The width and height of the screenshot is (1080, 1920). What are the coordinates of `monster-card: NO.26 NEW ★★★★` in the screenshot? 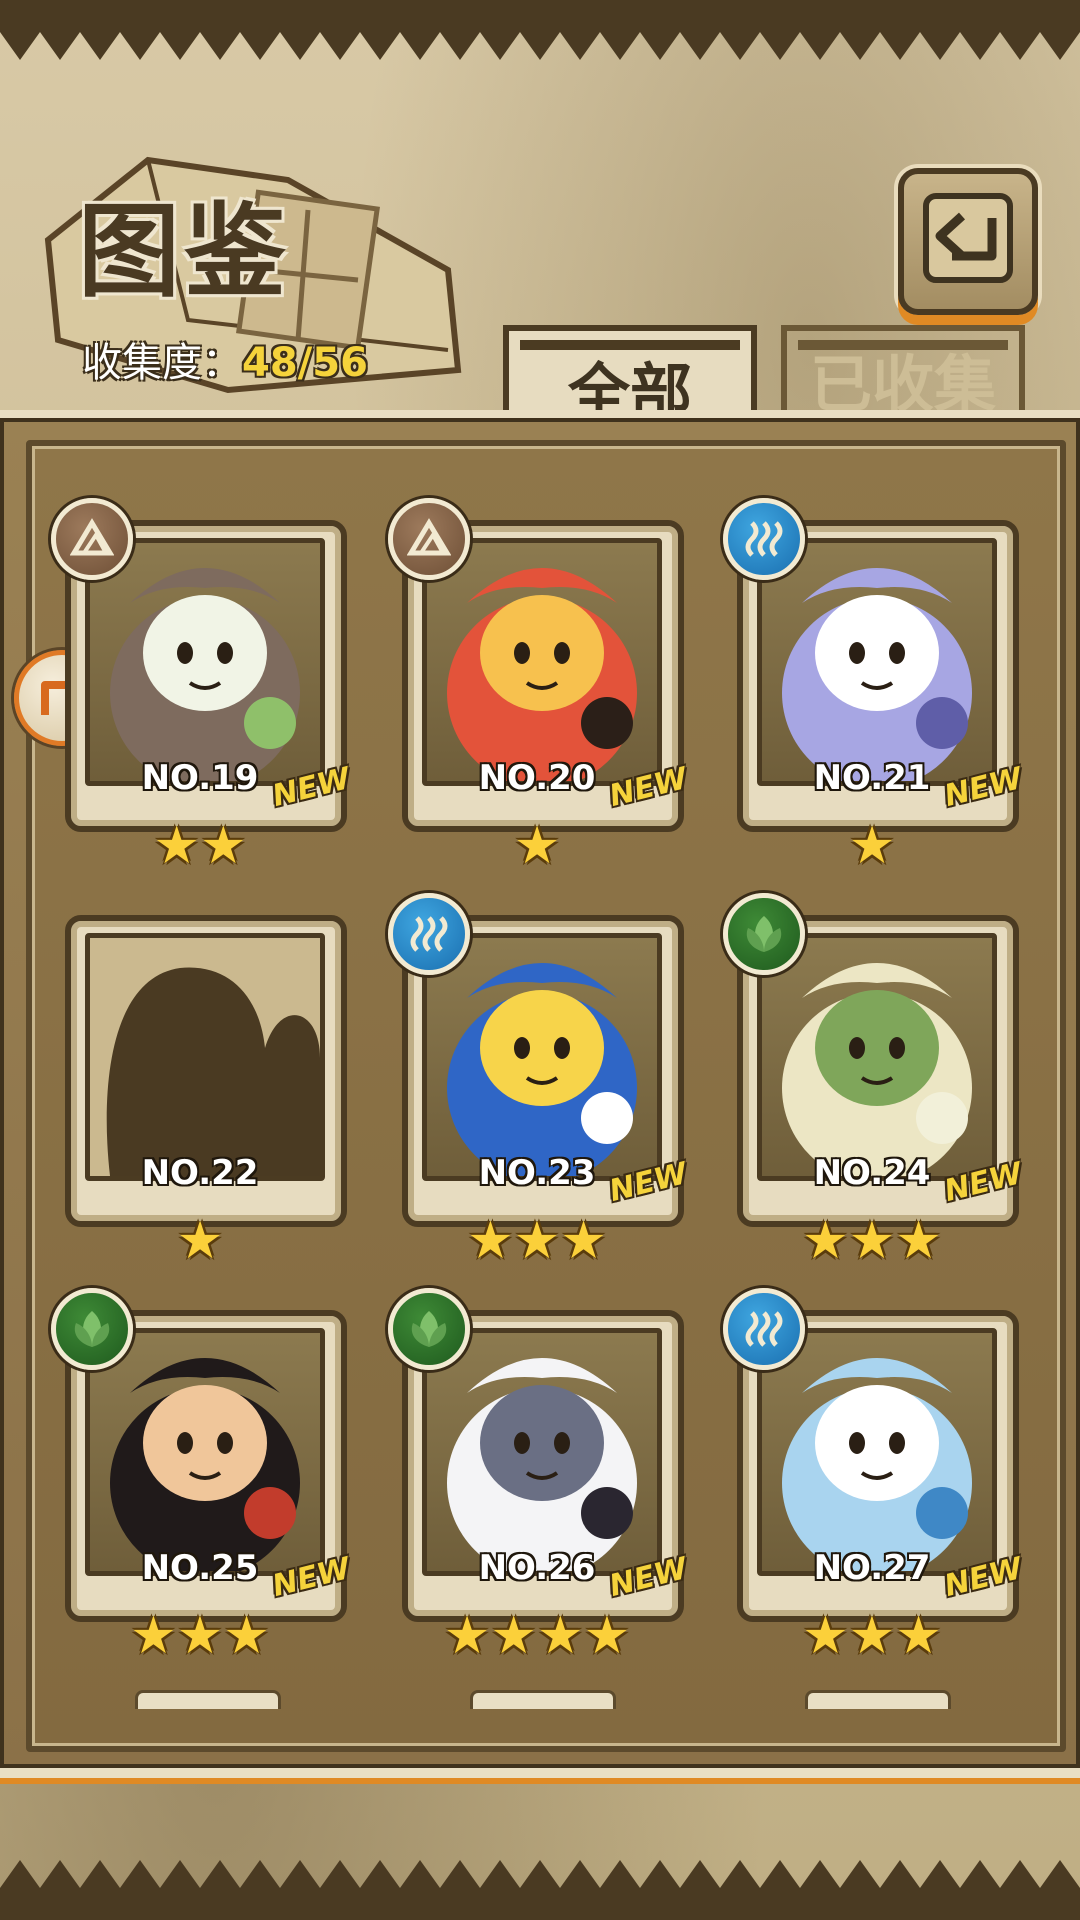 It's located at (539, 1475).